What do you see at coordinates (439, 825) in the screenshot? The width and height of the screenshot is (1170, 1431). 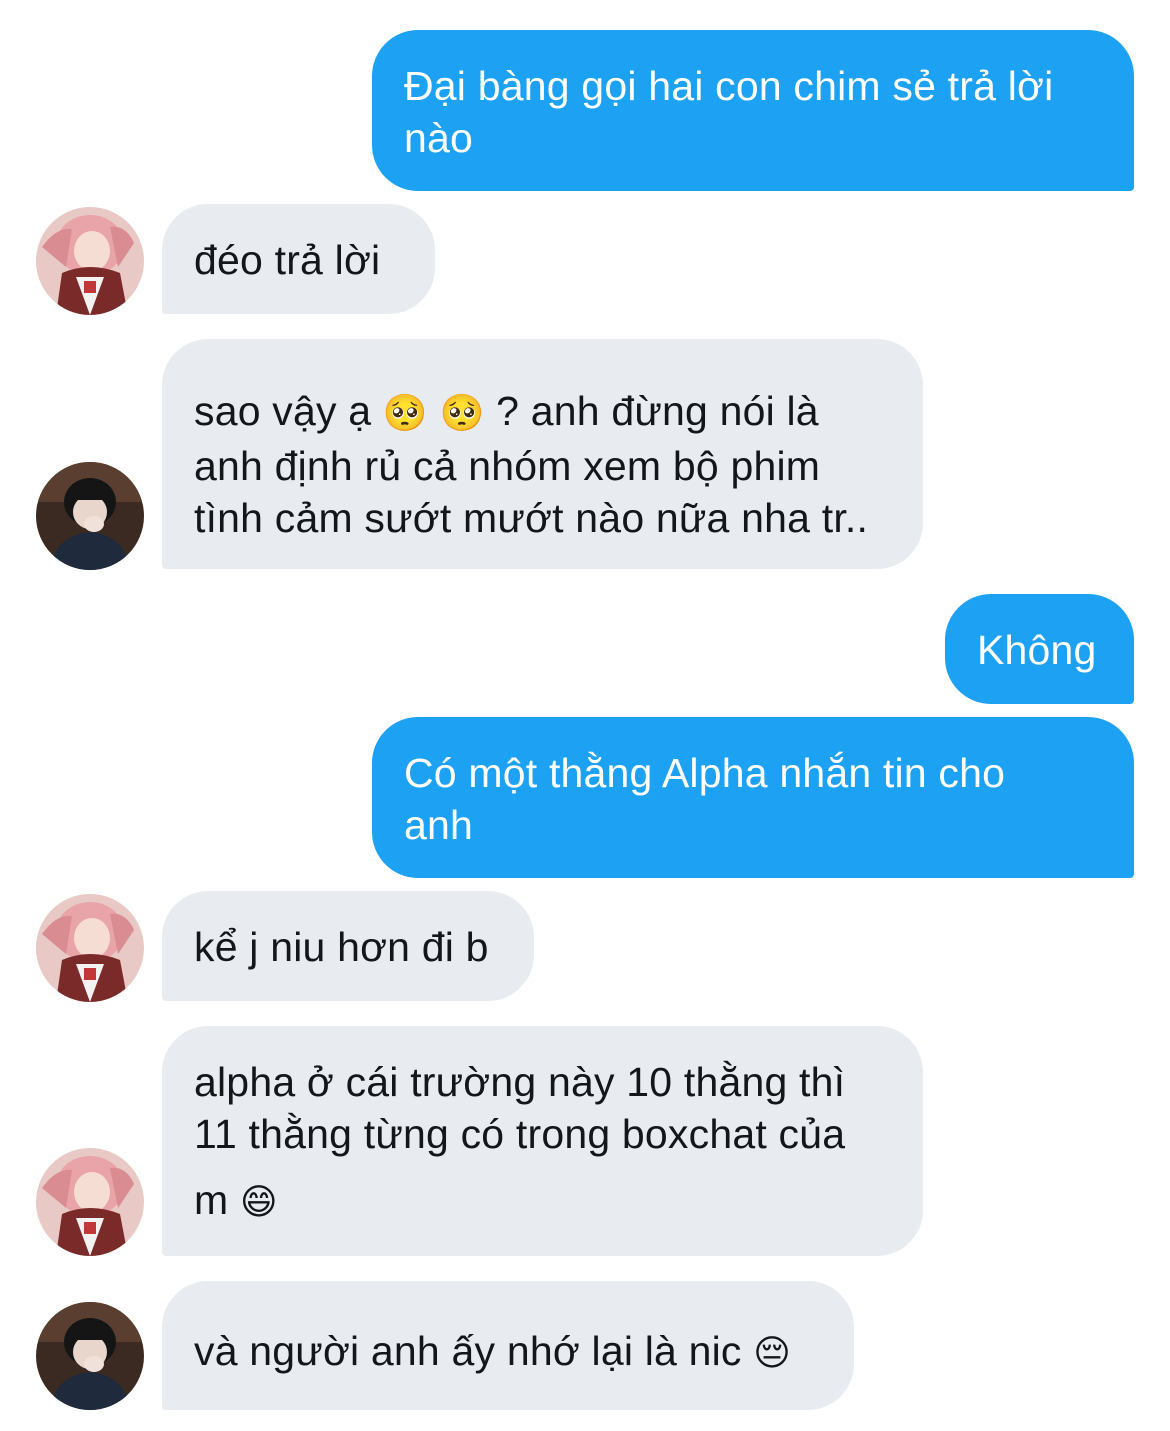 I see `message-text: anh` at bounding box center [439, 825].